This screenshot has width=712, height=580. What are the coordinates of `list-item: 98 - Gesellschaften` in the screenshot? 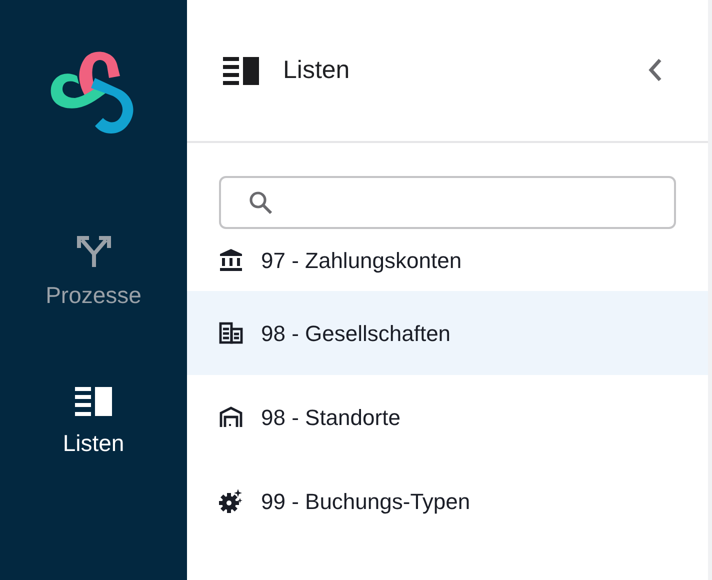 It's located at (447, 333).